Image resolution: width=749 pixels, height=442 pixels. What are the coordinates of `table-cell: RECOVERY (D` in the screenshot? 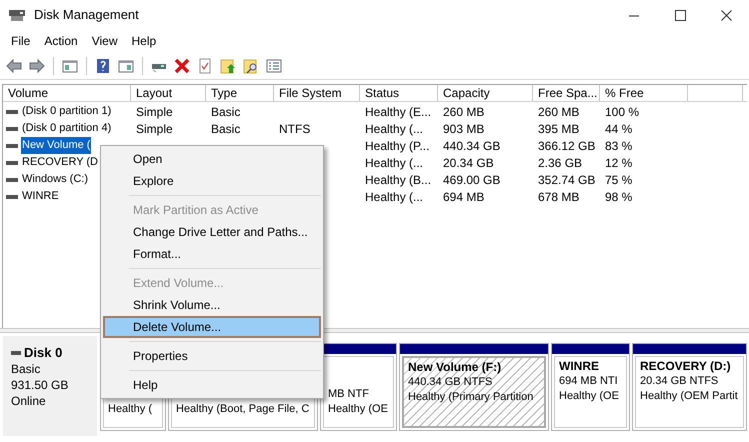 It's located at (60, 162).